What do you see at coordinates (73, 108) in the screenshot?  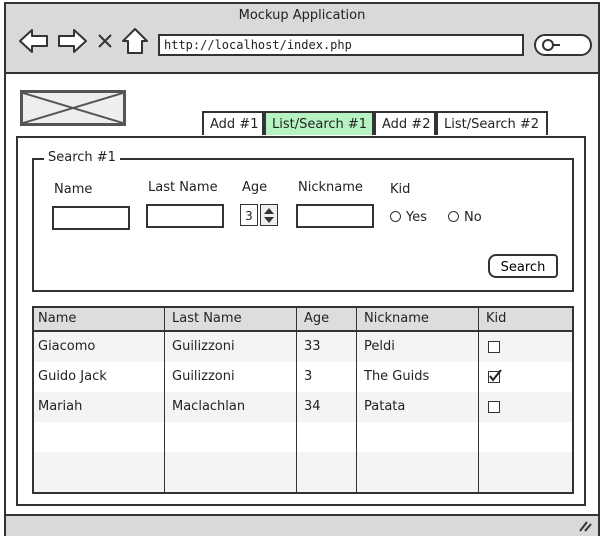 I see `logo-image-placeholder` at bounding box center [73, 108].